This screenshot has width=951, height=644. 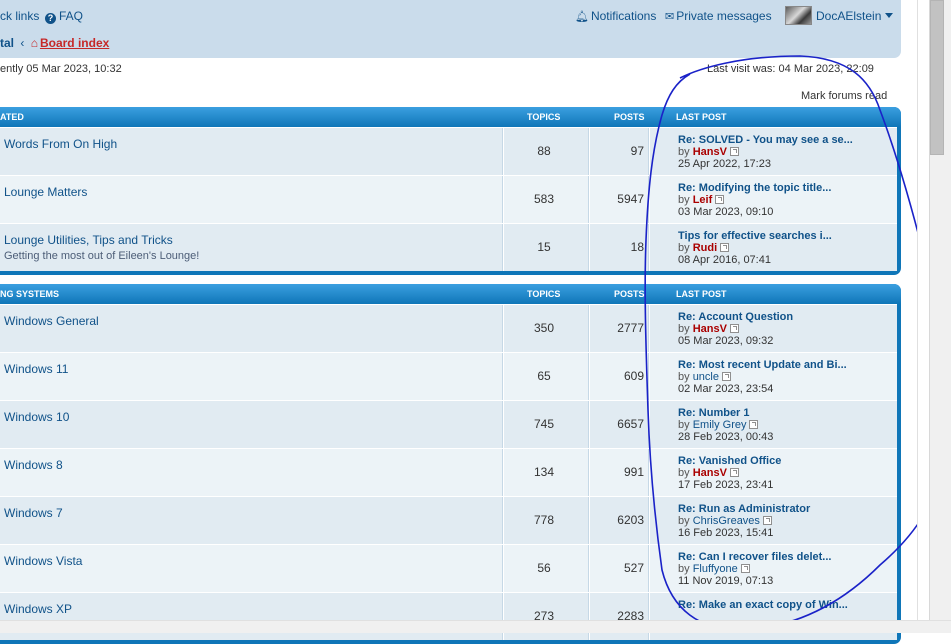 I want to click on forum-title-link: Windows 10, so click(x=36, y=417).